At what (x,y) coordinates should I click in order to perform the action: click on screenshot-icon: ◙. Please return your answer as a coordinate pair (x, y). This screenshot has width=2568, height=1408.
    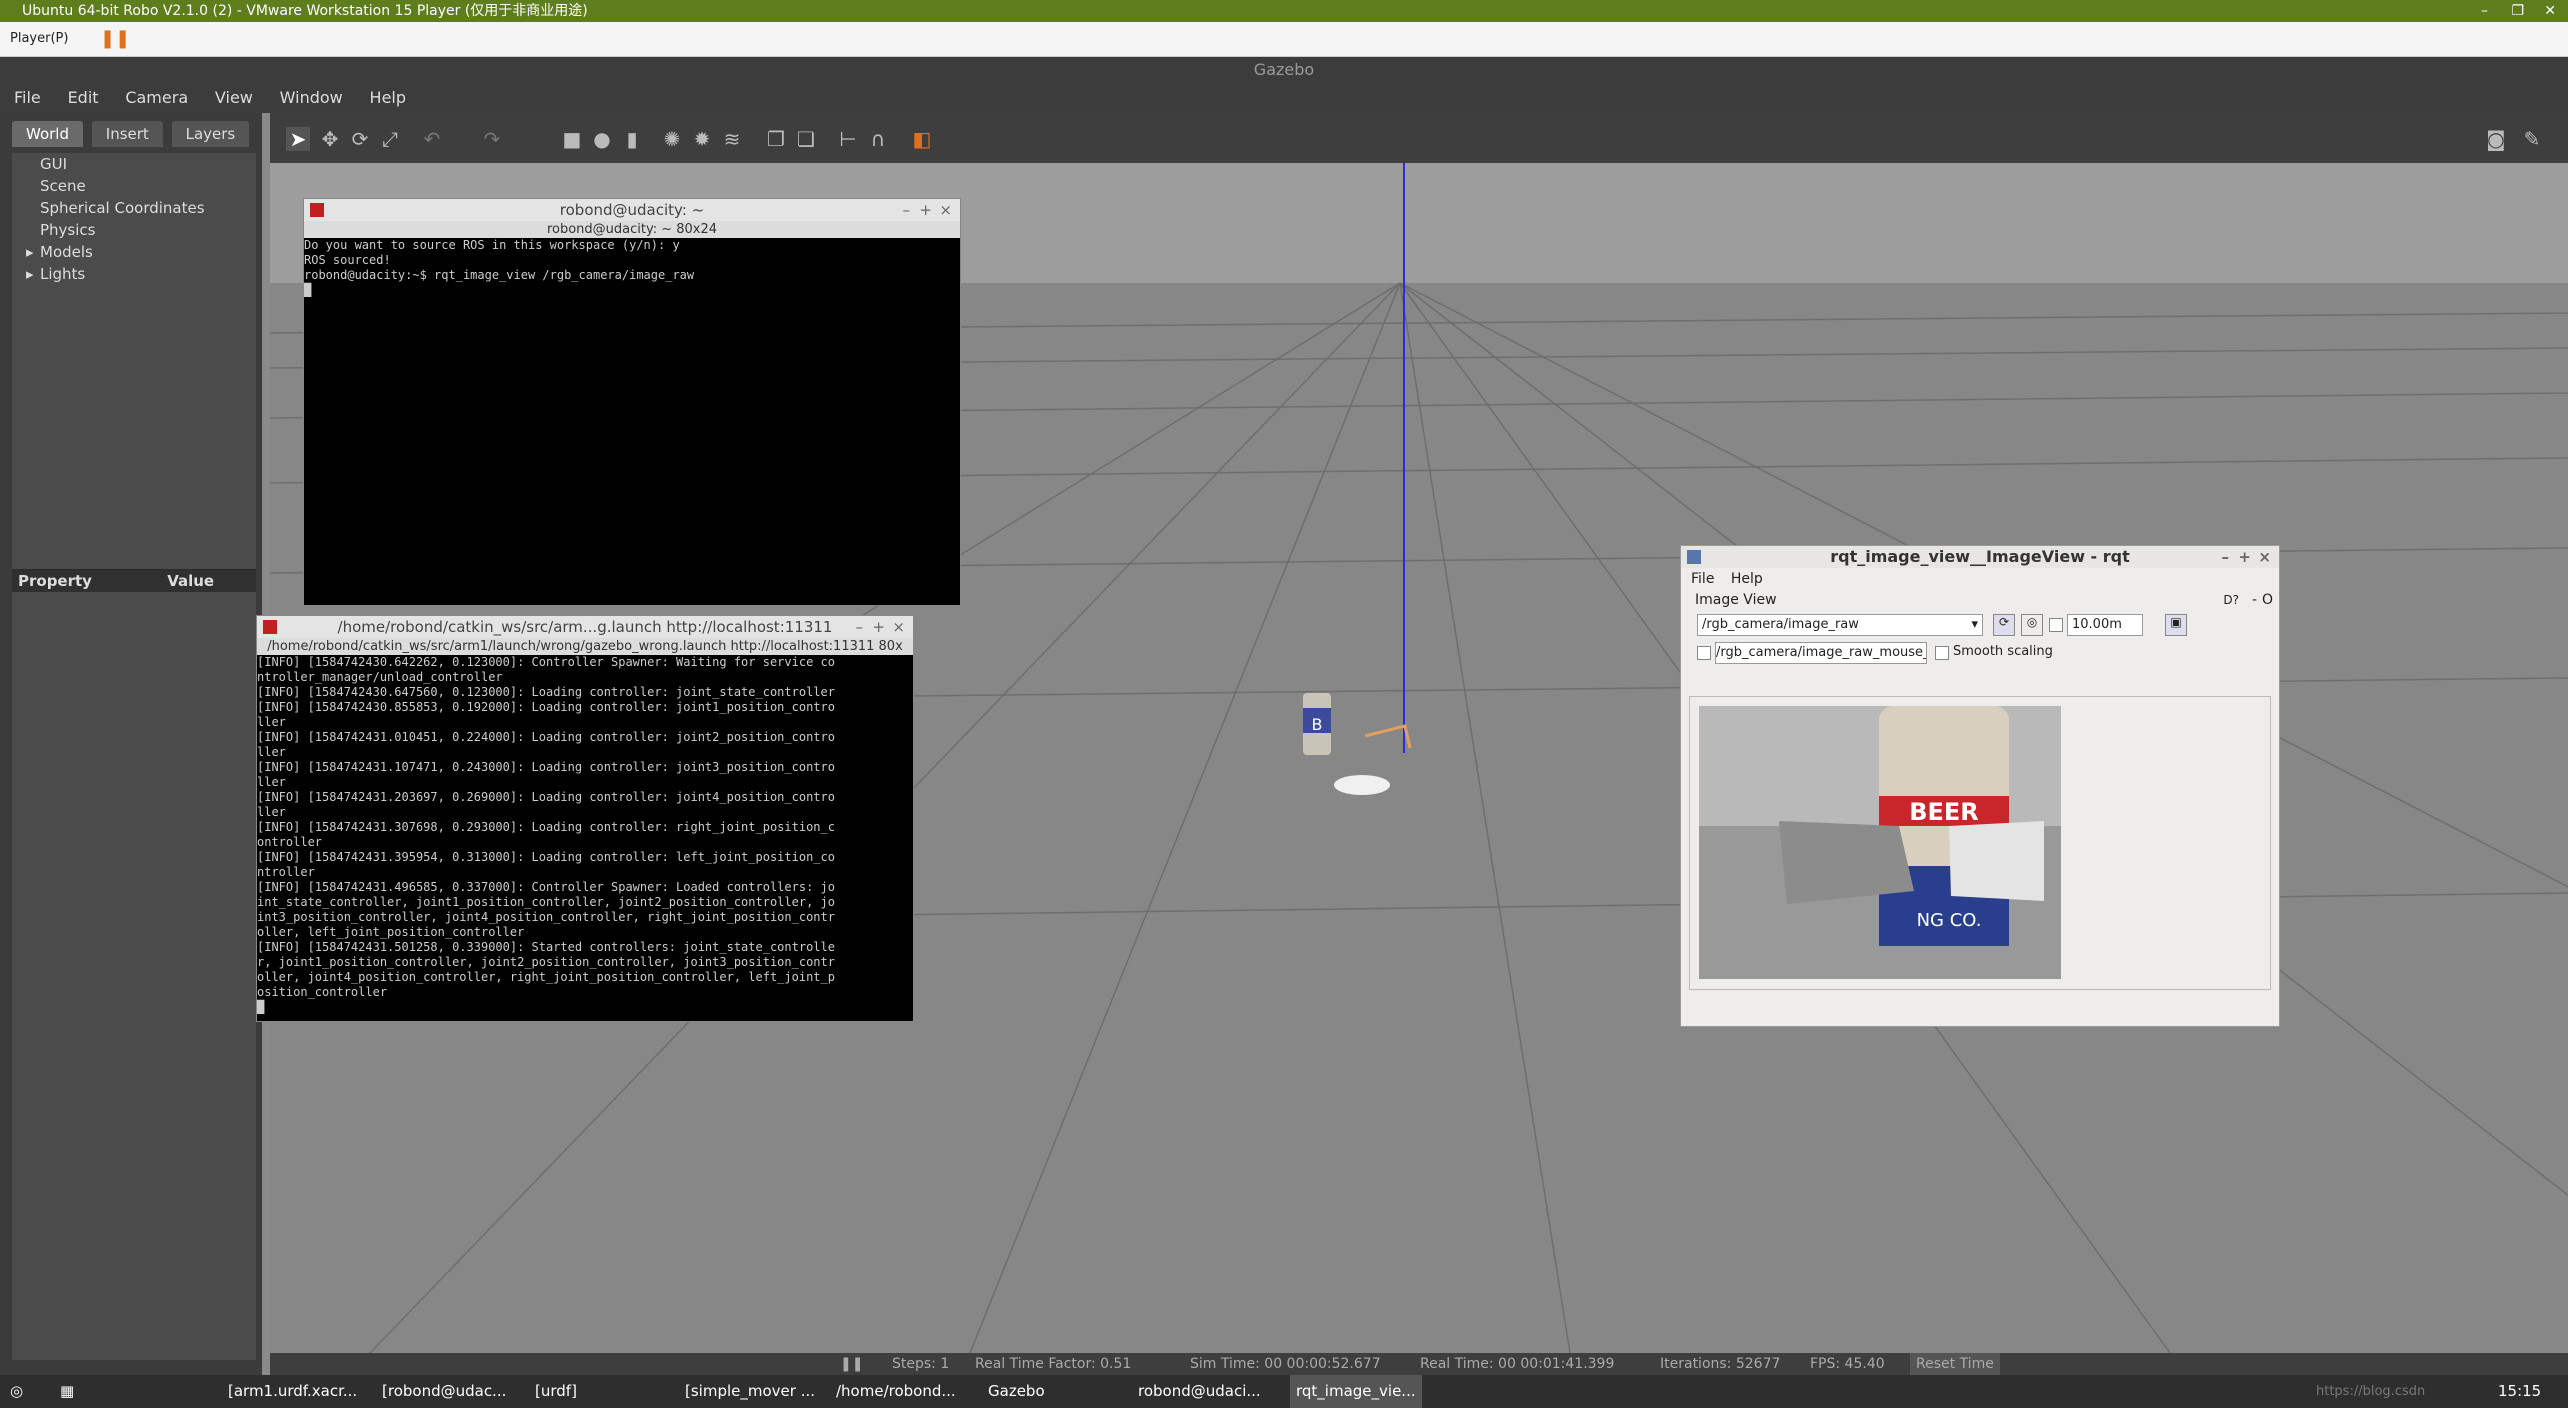
    Looking at the image, I should click on (2496, 139).